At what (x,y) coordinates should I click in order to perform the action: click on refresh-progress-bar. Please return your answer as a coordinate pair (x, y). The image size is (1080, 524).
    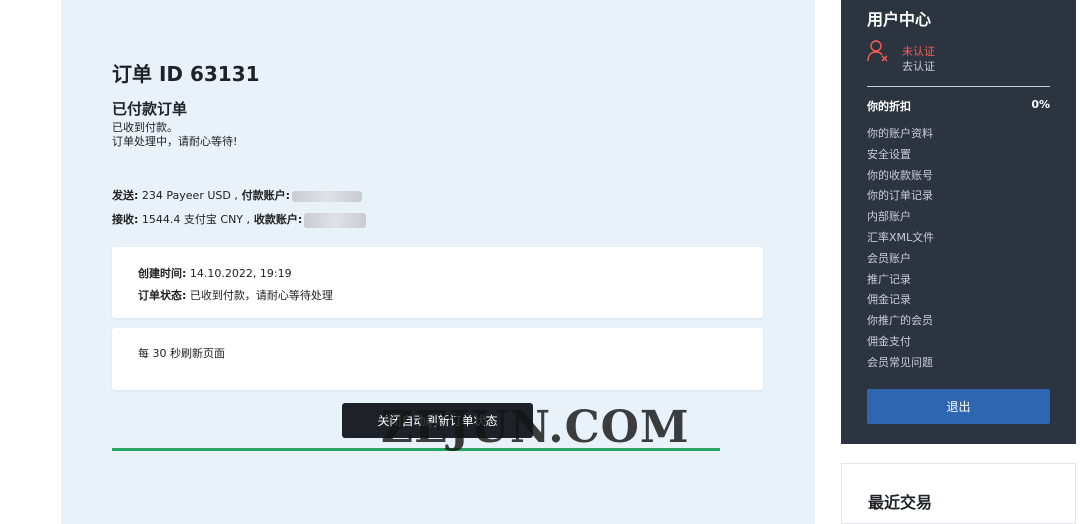
    Looking at the image, I should click on (416, 449).